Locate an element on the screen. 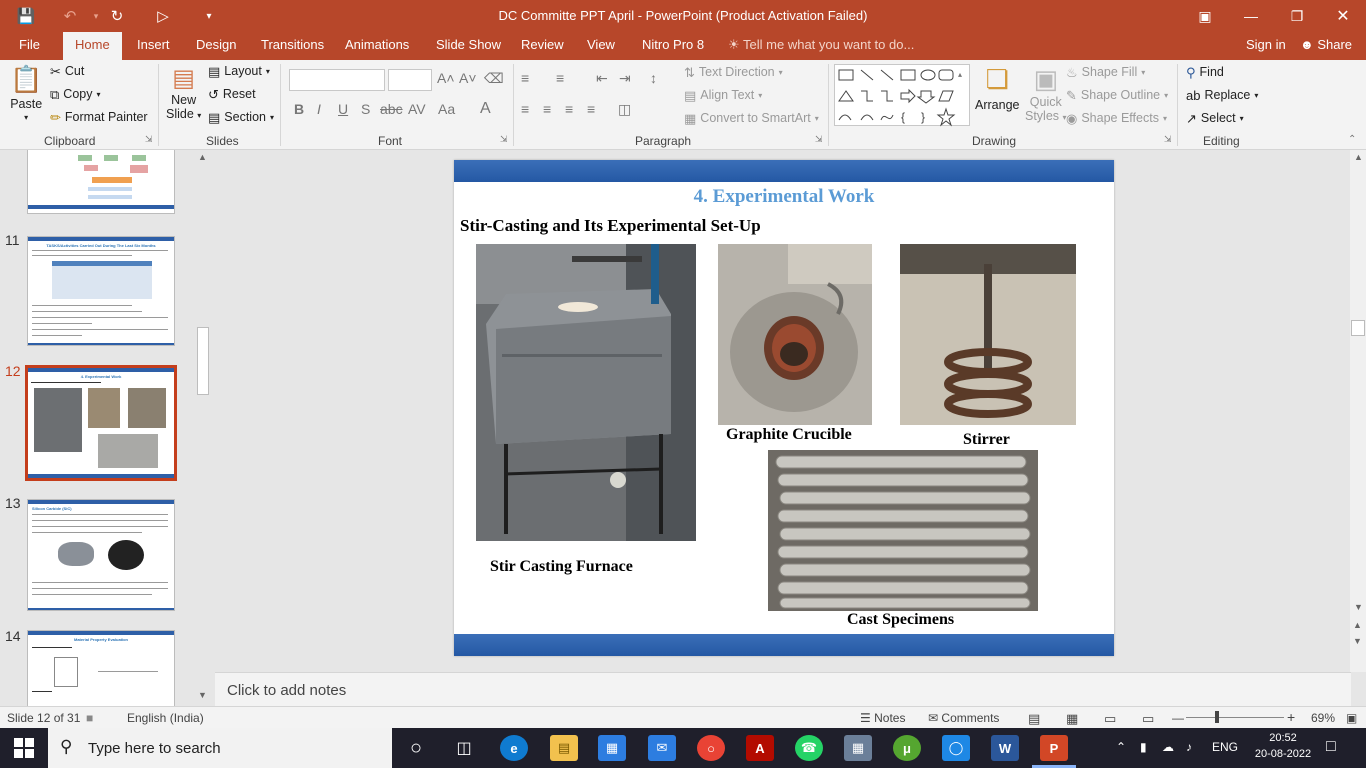 The height and width of the screenshot is (768, 1366). tab-design: Design is located at coordinates (216, 46).